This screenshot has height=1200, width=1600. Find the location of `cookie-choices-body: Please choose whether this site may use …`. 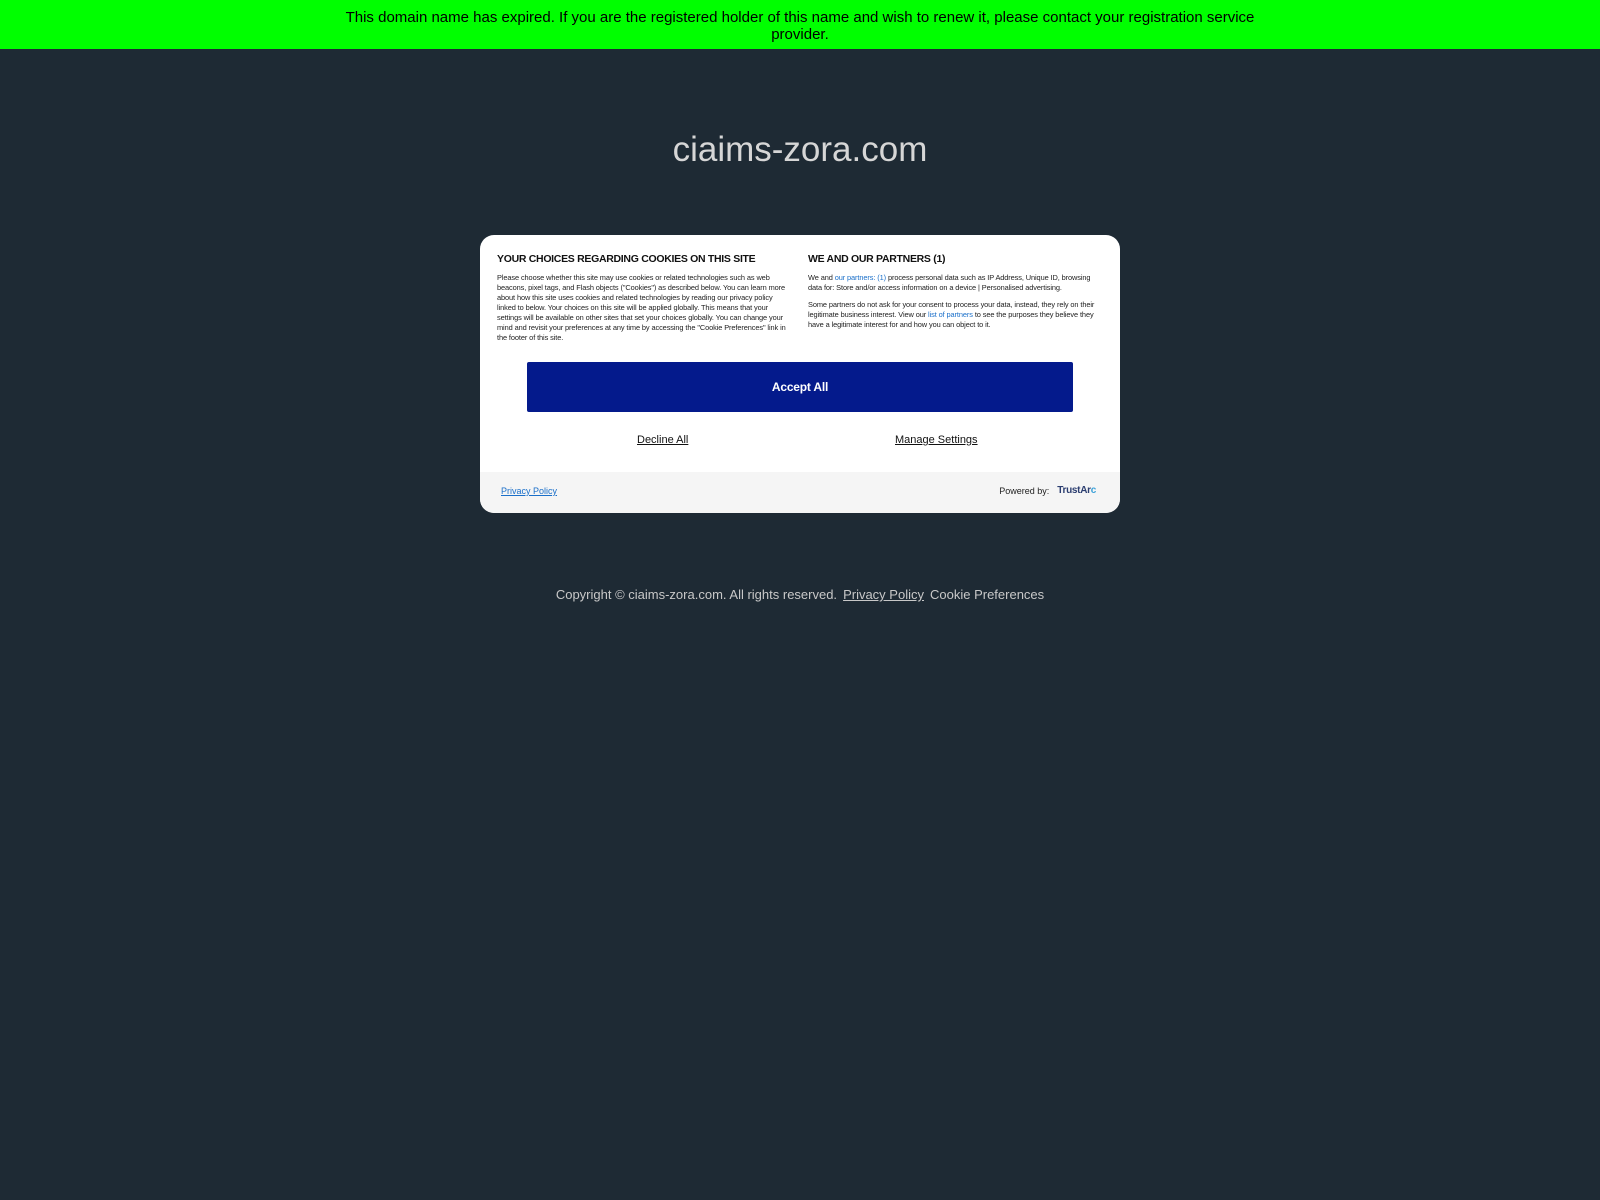

cookie-choices-body: Please choose whether this site may use … is located at coordinates (641, 307).